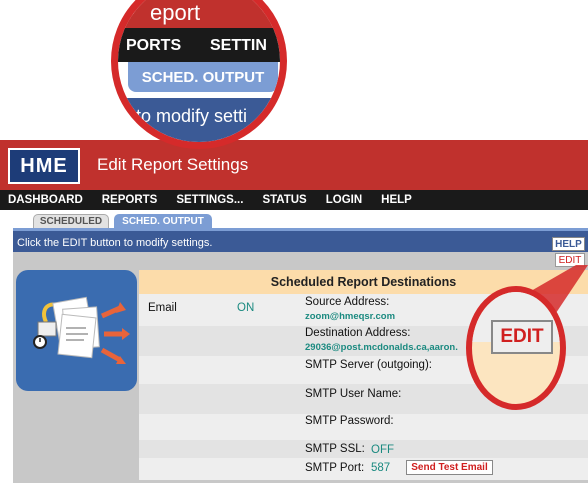 This screenshot has width=588, height=483. I want to click on report-distribution-icon, so click(76, 330).